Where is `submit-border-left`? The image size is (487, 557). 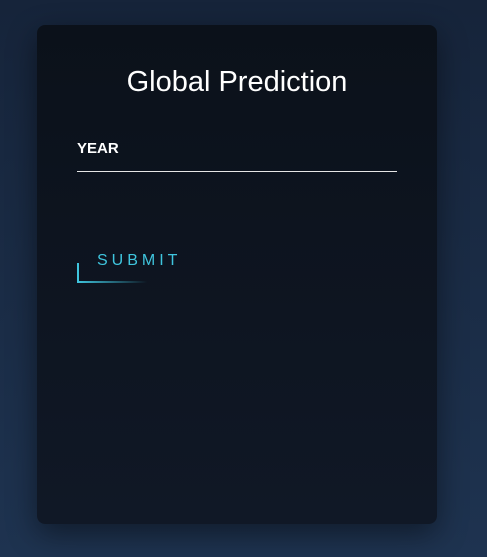
submit-border-left is located at coordinates (78, 273).